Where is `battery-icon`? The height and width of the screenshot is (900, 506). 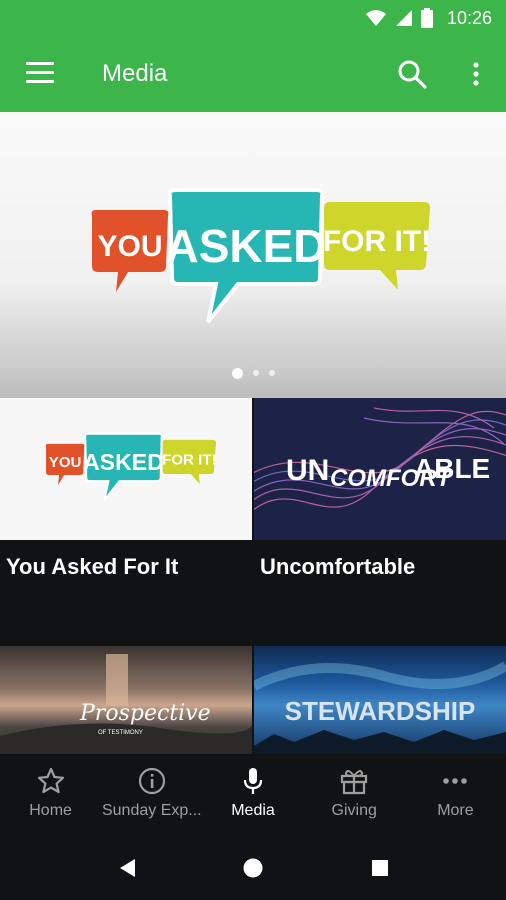 battery-icon is located at coordinates (426, 18).